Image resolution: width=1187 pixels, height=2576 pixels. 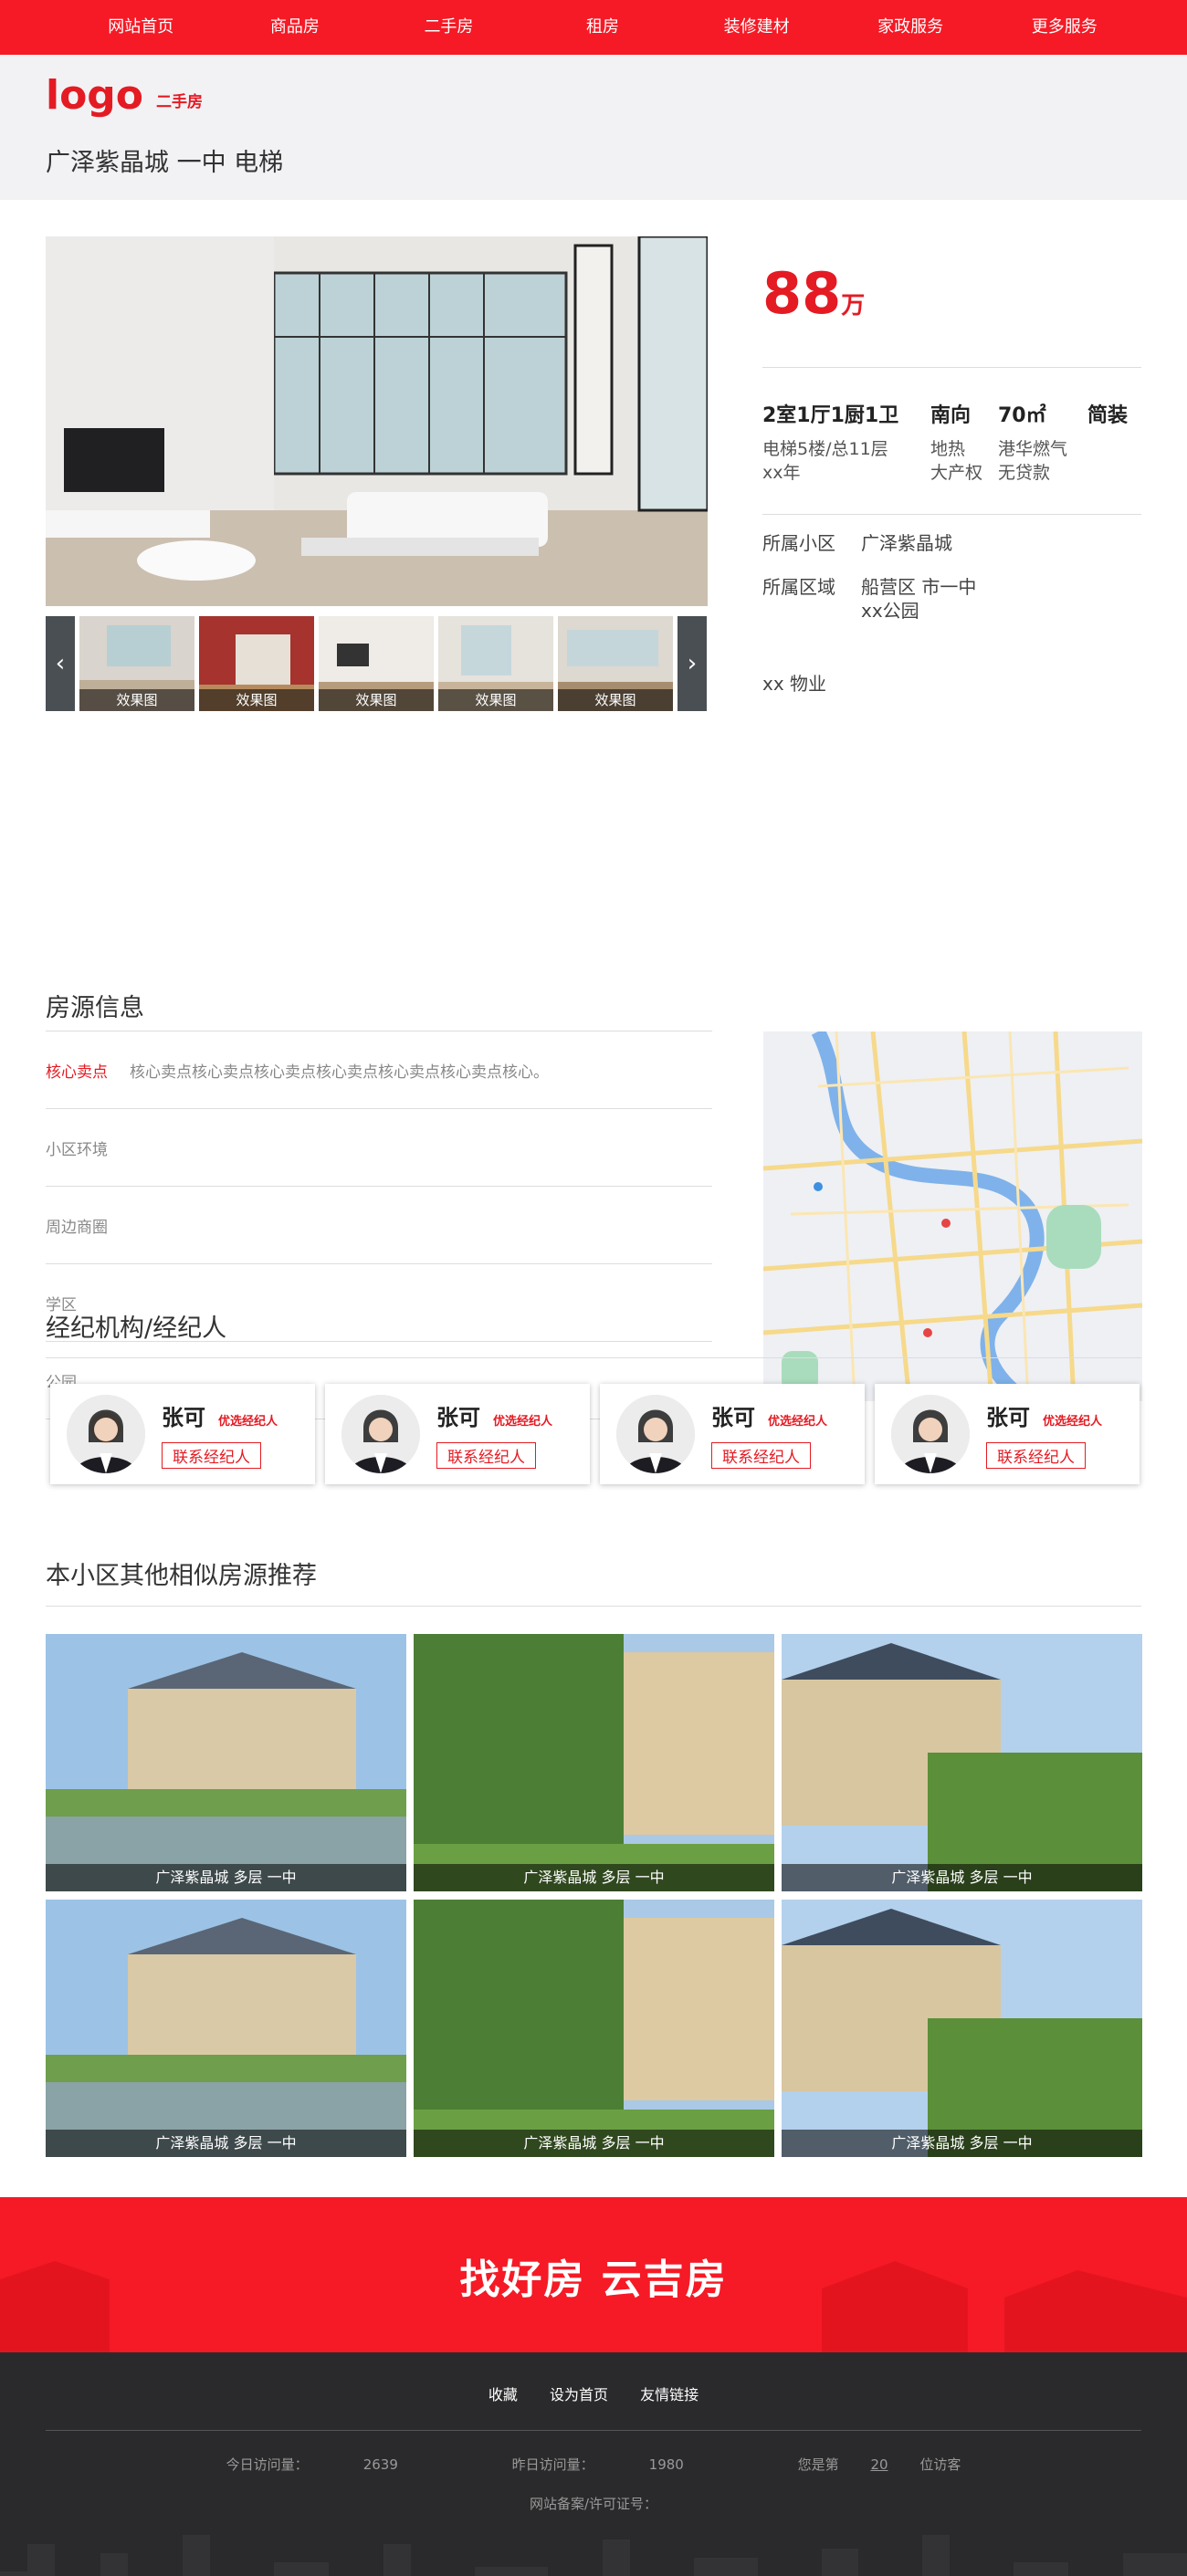 What do you see at coordinates (141, 27) in the screenshot?
I see `nav-item-home: 网站首页` at bounding box center [141, 27].